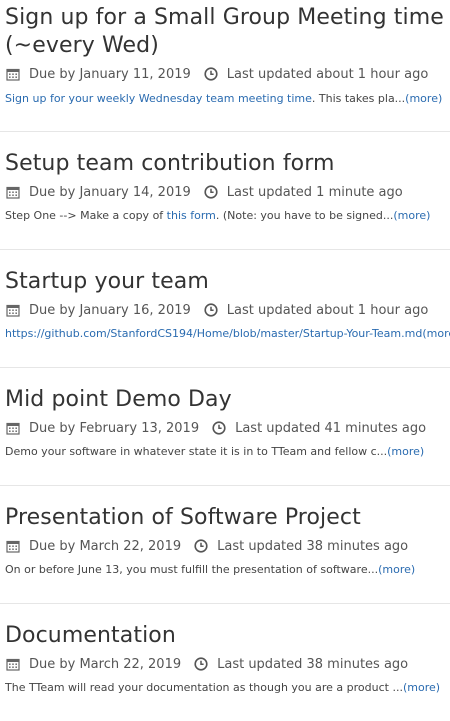 Image resolution: width=450 pixels, height=721 pixels. I want to click on assignment-title: Presentation of Software Project, so click(225, 518).